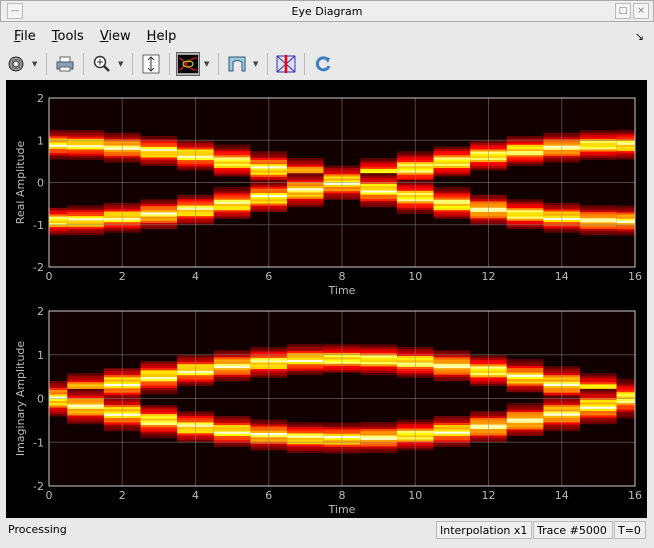 The width and height of the screenshot is (654, 548). What do you see at coordinates (38, 225) in the screenshot?
I see `y-tick-label: -1` at bounding box center [38, 225].